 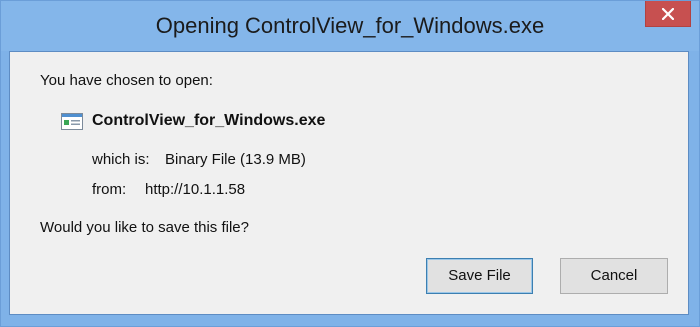 What do you see at coordinates (209, 120) in the screenshot?
I see `file-name: ControlView_for_Windows.exe` at bounding box center [209, 120].